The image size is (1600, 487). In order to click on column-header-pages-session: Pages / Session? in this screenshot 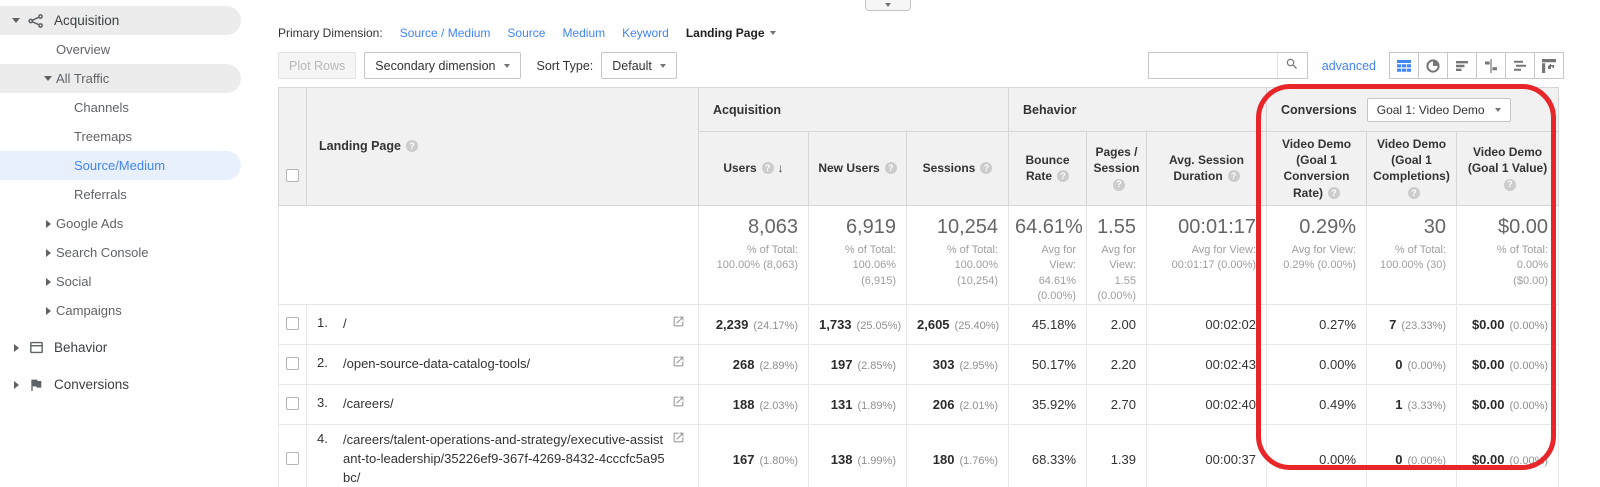, I will do `click(1116, 168)`.